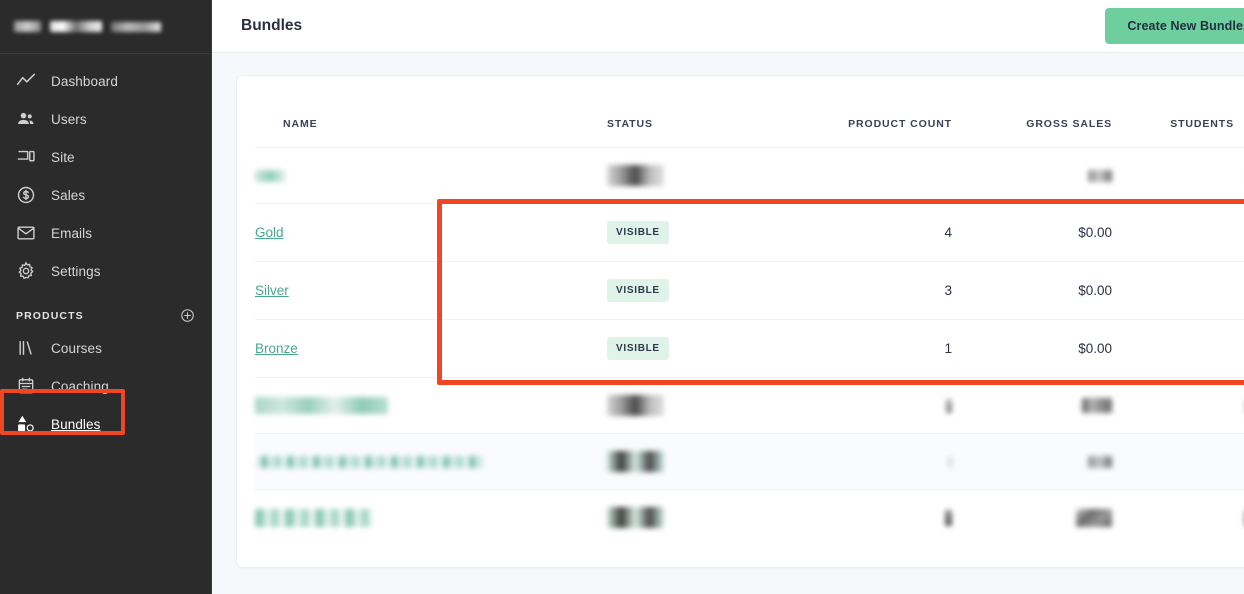 This screenshot has height=594, width=1244. Describe the element at coordinates (431, 290) in the screenshot. I see `cell-name: Silver` at that location.